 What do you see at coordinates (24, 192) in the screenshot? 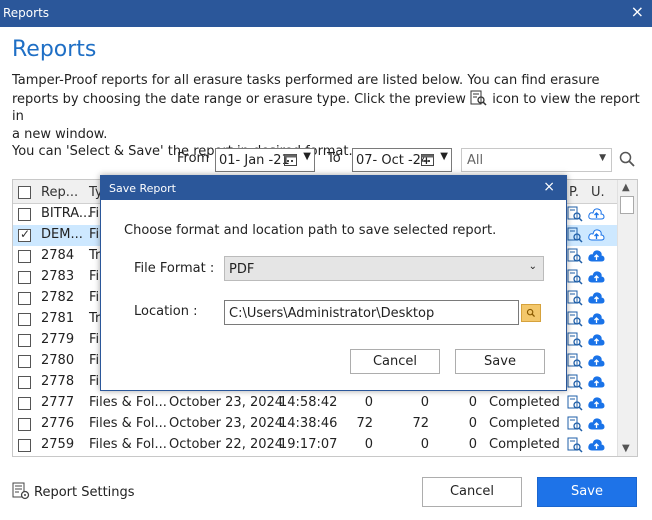
I see `select-all-checkbox` at bounding box center [24, 192].